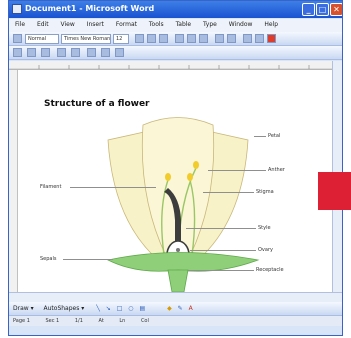 The image size is (351, 338). I want to click on bullets-icon, so click(231, 38).